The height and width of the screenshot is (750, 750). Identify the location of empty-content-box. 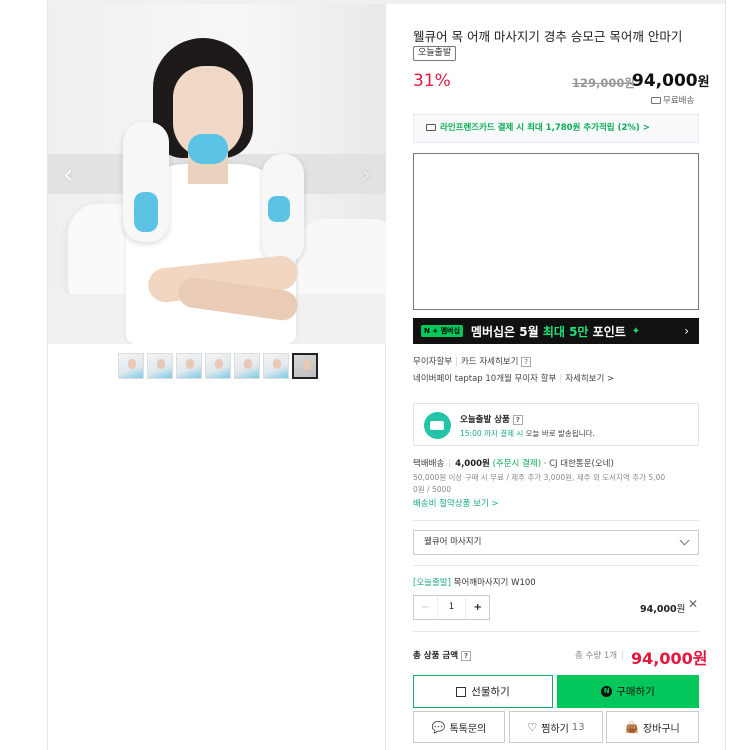
(556, 231).